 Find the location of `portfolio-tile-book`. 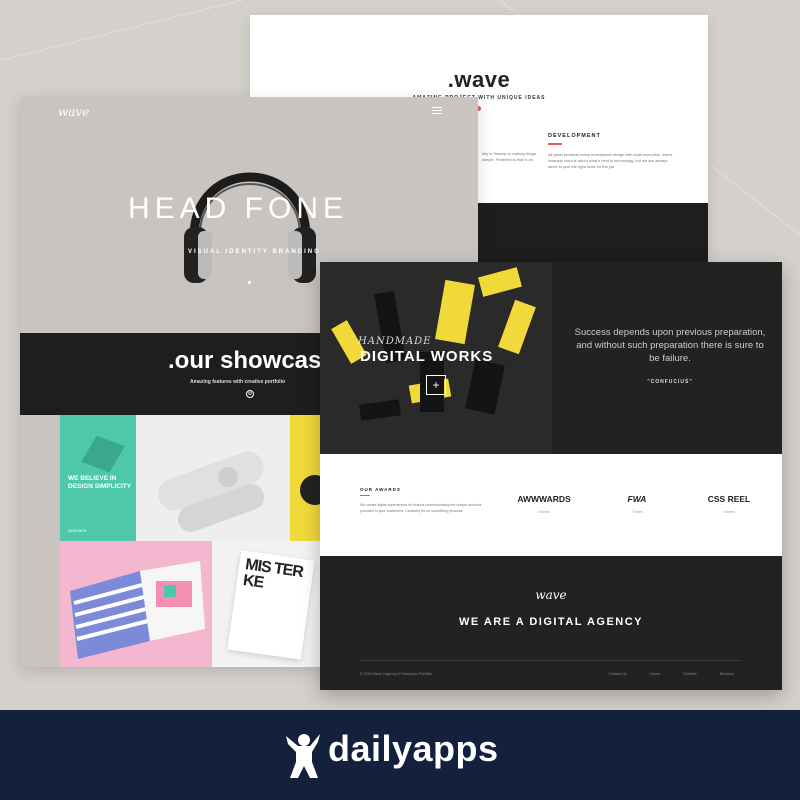

portfolio-tile-book is located at coordinates (136, 604).